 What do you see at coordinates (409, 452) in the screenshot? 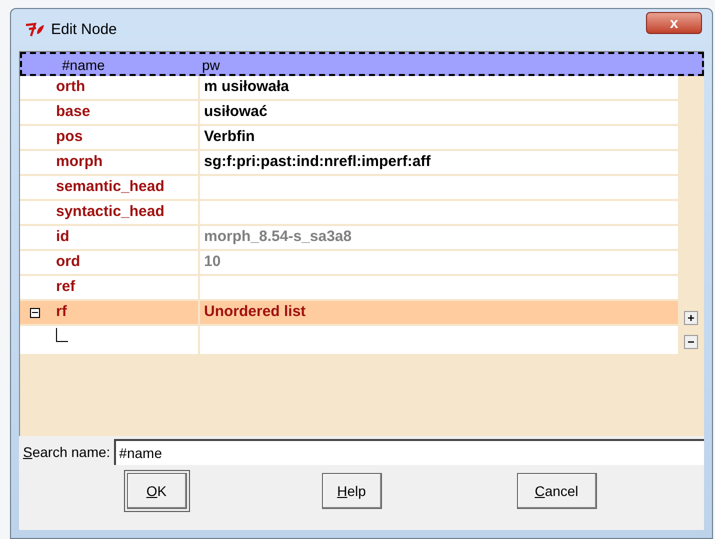
I see `search-field: #name` at bounding box center [409, 452].